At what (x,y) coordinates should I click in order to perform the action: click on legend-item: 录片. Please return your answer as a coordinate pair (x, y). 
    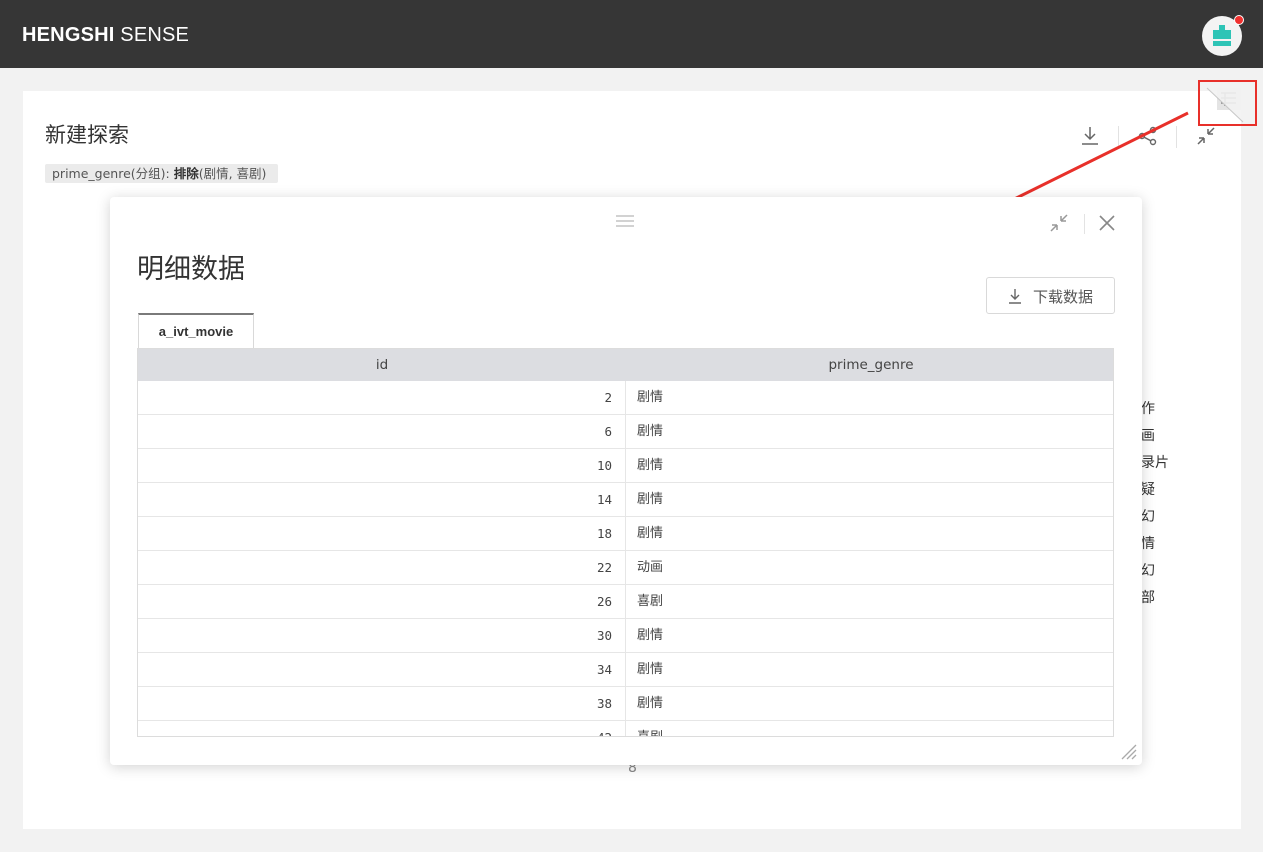
    Looking at the image, I should click on (1155, 463).